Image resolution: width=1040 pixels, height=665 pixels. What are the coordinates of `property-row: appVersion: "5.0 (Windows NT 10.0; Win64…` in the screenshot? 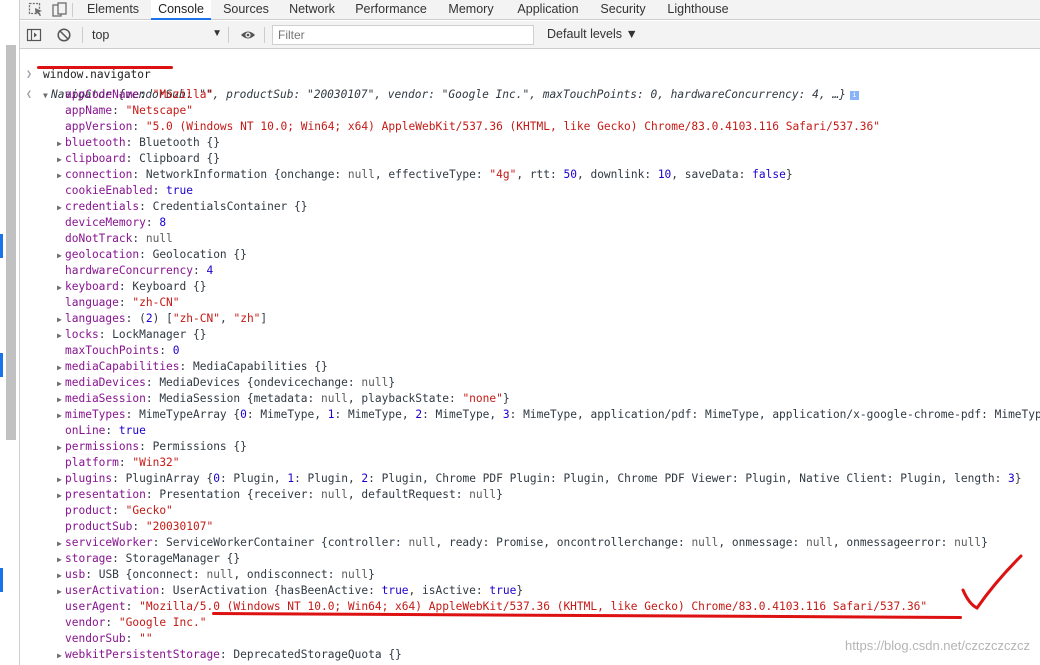 It's located at (468, 127).